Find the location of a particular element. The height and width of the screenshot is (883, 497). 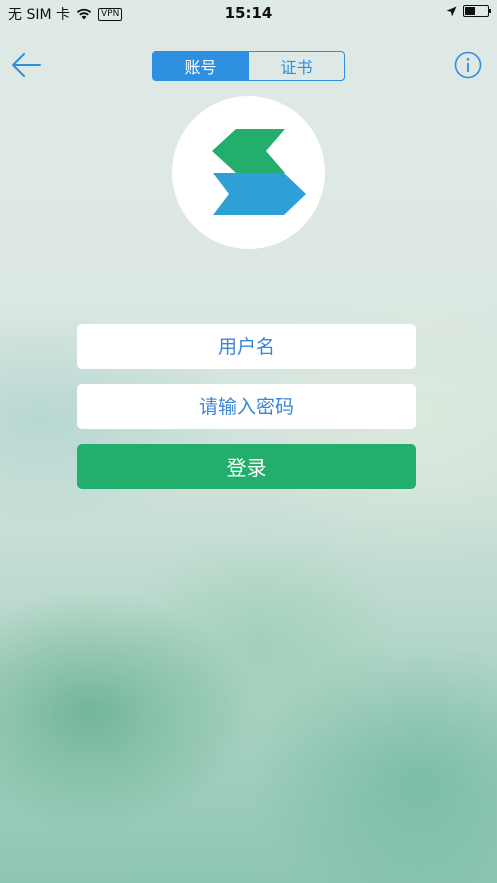

segmented-control: 账号 证书 is located at coordinates (248, 66).